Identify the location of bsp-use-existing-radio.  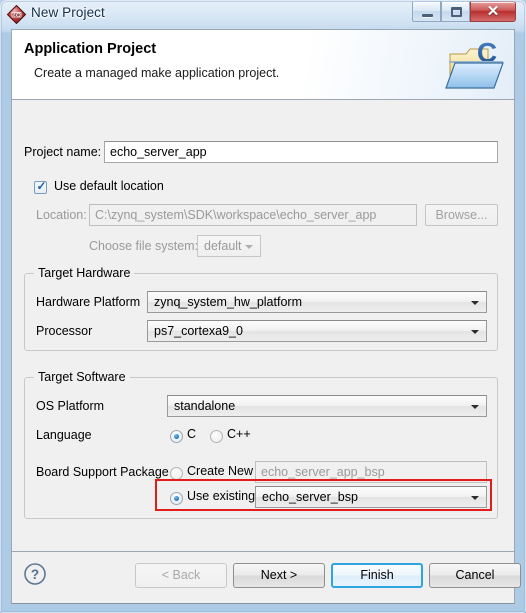
(176, 498).